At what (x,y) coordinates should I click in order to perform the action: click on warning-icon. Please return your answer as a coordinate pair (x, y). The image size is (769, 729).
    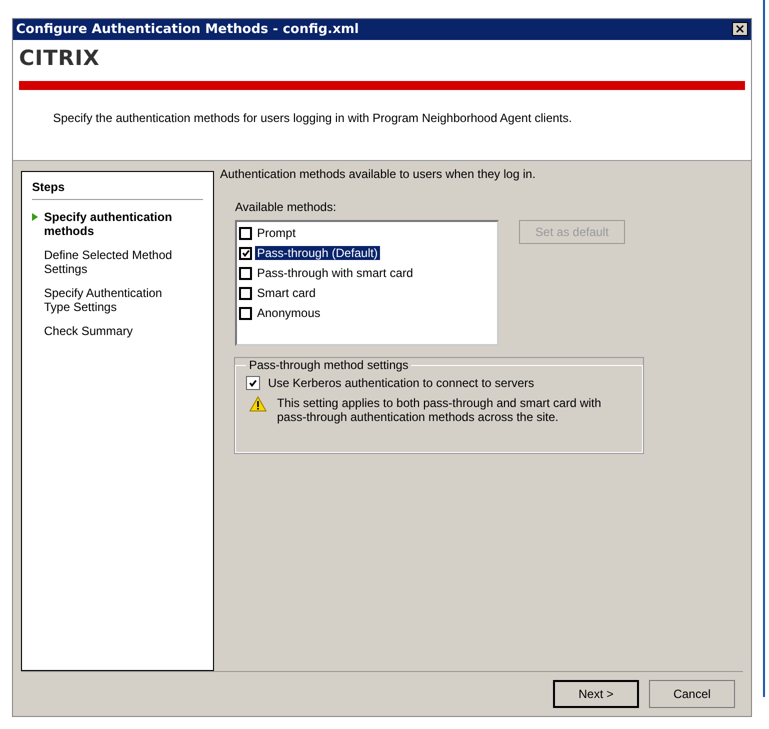
    Looking at the image, I should click on (258, 404).